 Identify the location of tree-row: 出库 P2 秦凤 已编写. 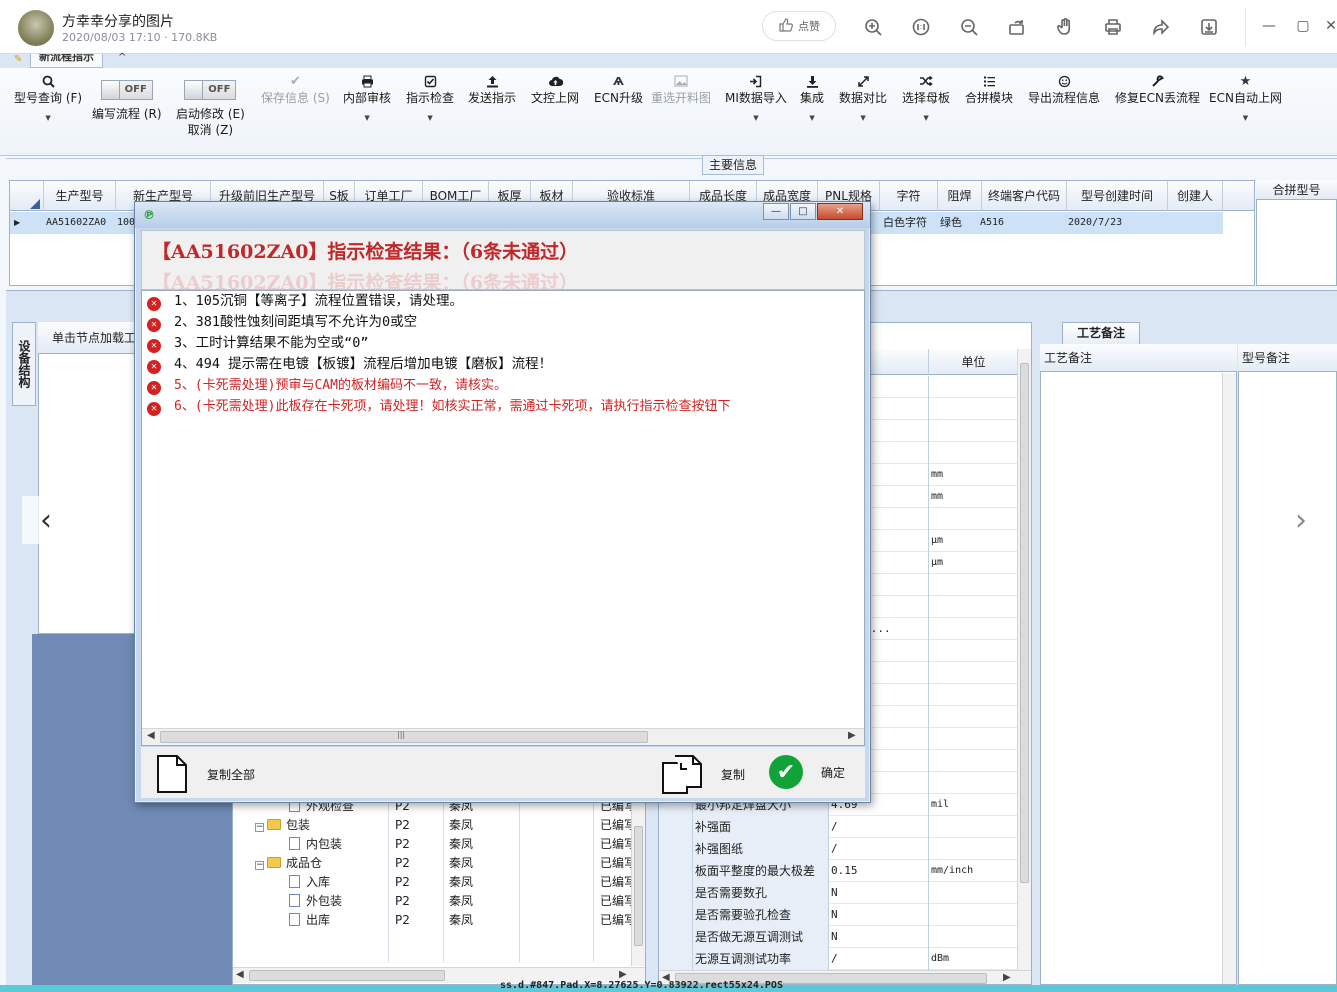
(434, 920).